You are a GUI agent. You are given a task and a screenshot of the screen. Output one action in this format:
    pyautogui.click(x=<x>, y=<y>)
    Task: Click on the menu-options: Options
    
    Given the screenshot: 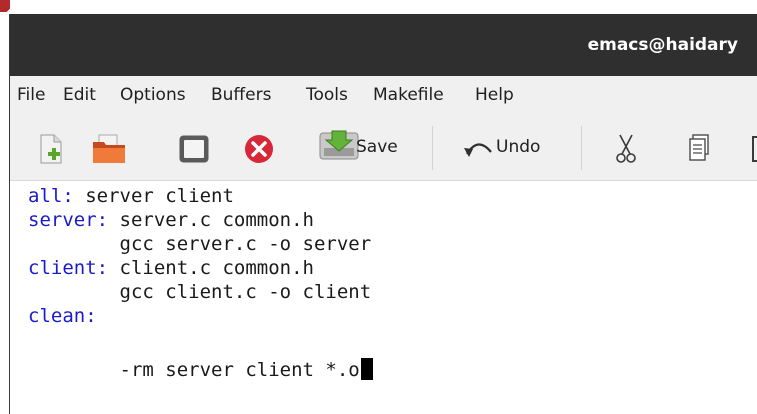 What is the action you would take?
    pyautogui.click(x=153, y=95)
    